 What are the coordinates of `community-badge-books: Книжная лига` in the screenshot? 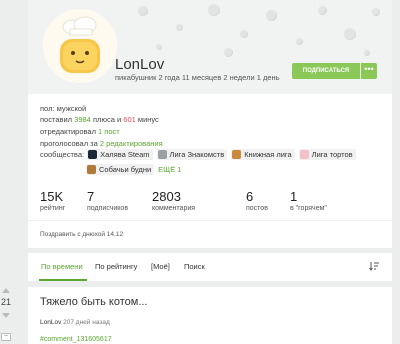 It's located at (263, 154).